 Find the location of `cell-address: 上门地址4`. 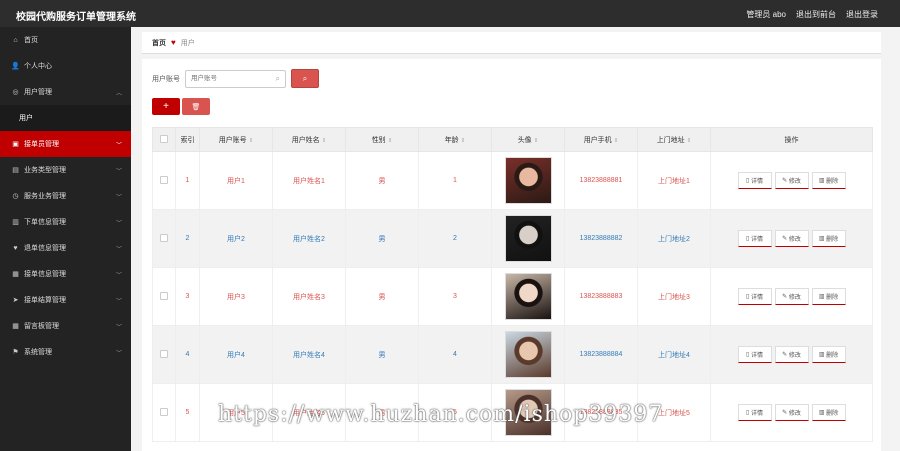

cell-address: 上门地址4 is located at coordinates (674, 354).